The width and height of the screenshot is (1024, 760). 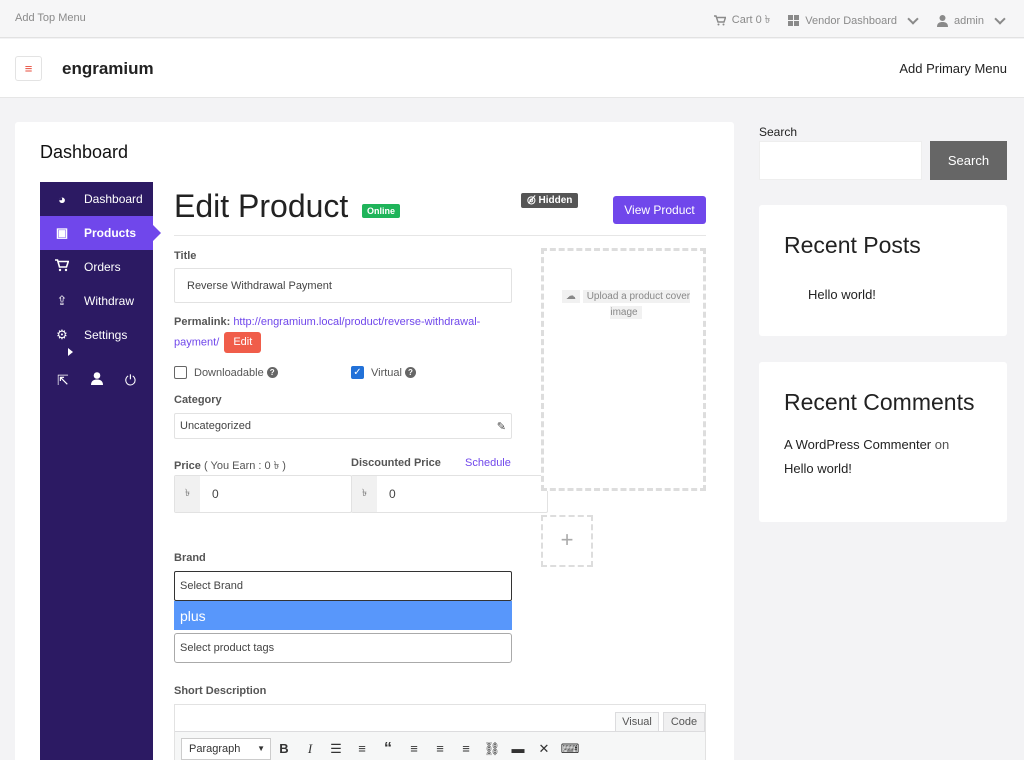 What do you see at coordinates (501, 426) in the screenshot?
I see `edit-icon: ✎` at bounding box center [501, 426].